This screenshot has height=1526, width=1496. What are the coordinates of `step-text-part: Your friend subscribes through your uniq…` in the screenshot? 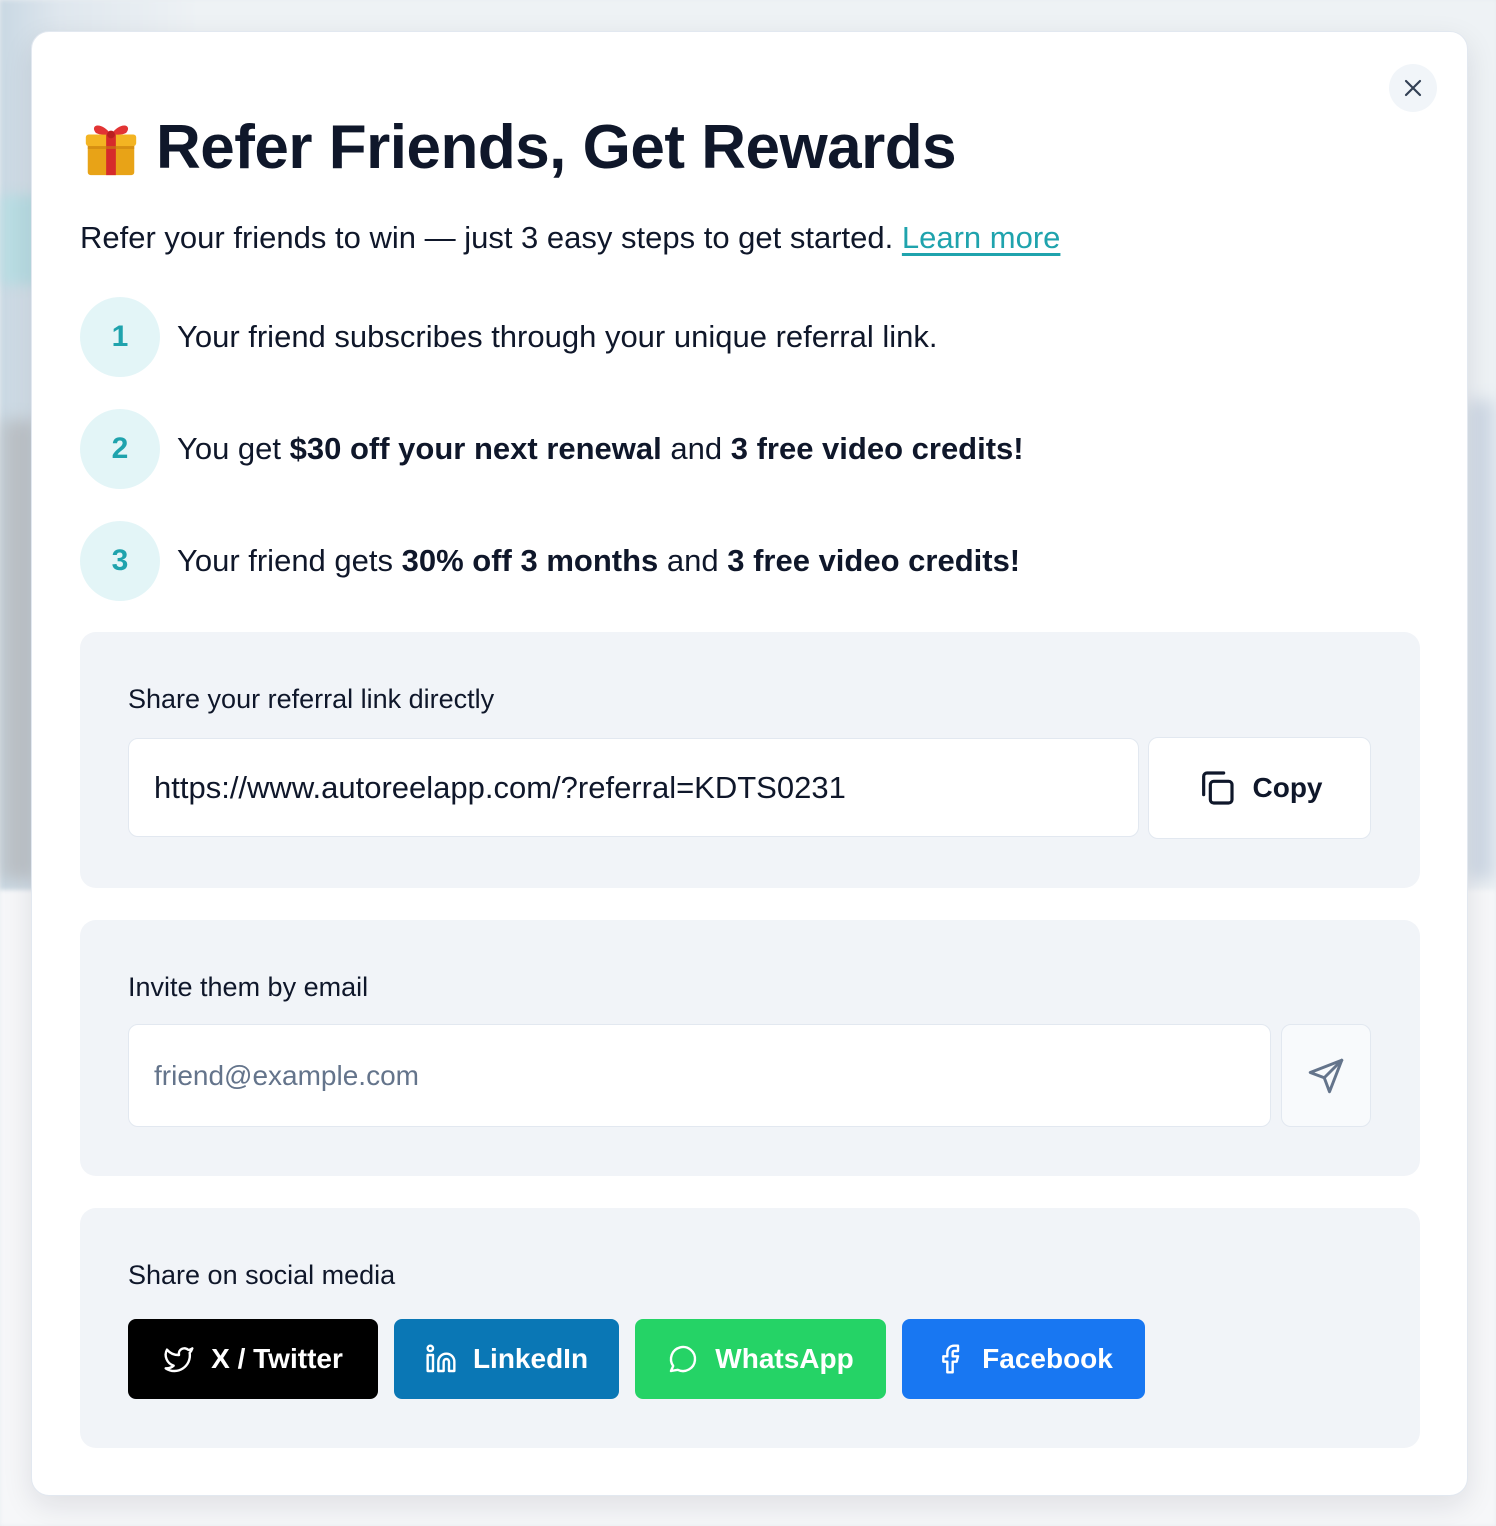 It's located at (557, 336).